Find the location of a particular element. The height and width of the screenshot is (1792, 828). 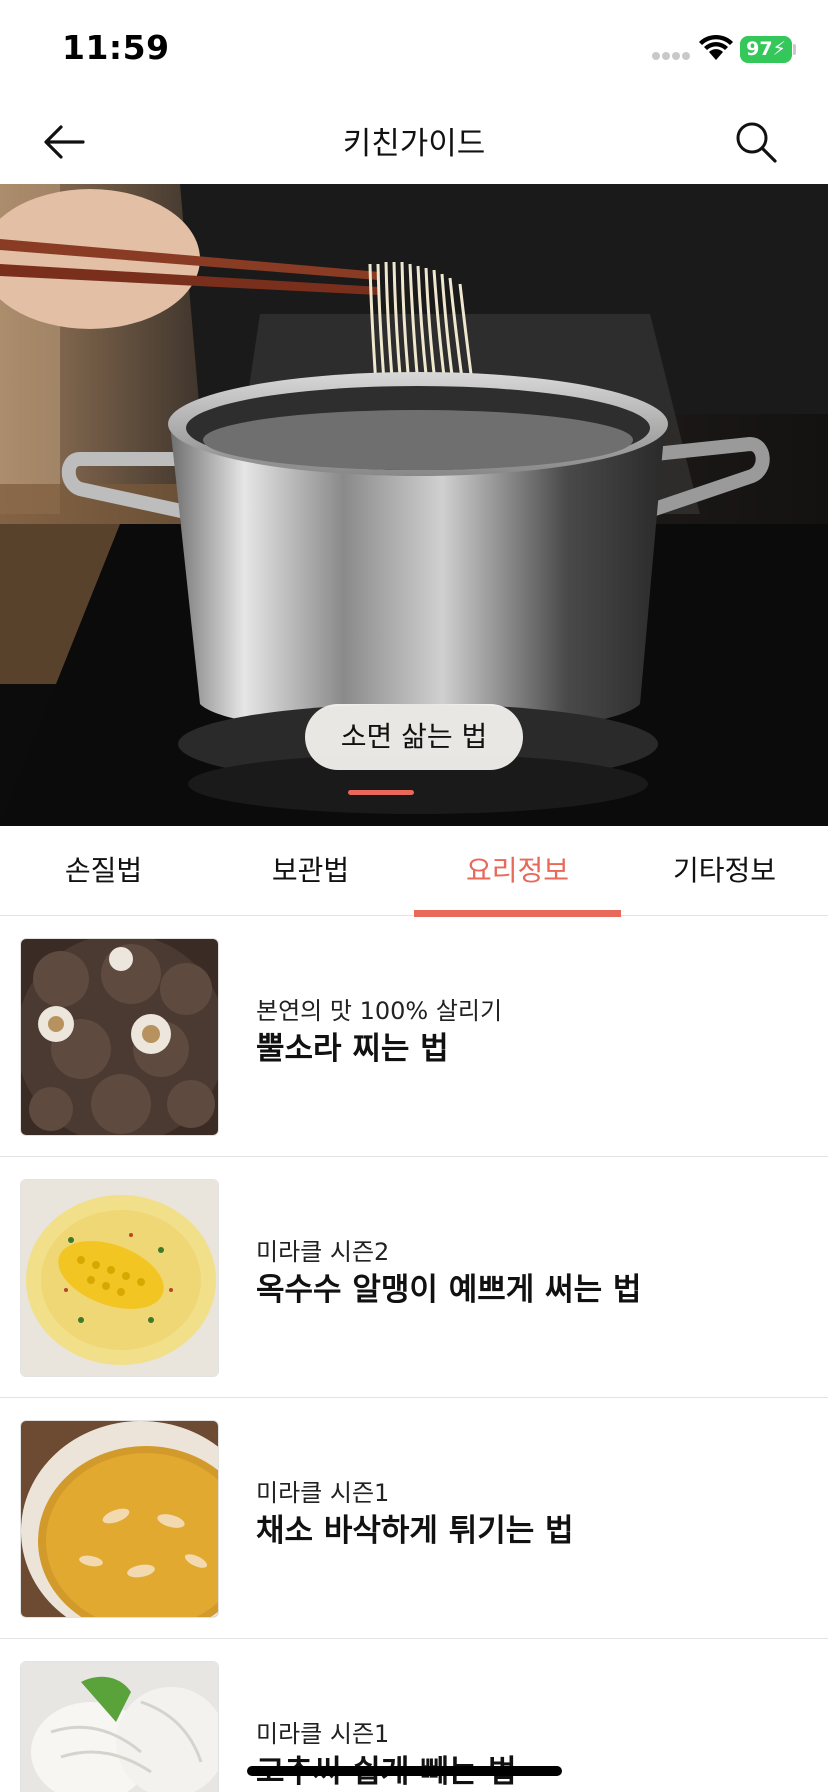

item-title: 채소 바삭하게 튀기는 법 is located at coordinates (415, 1531).